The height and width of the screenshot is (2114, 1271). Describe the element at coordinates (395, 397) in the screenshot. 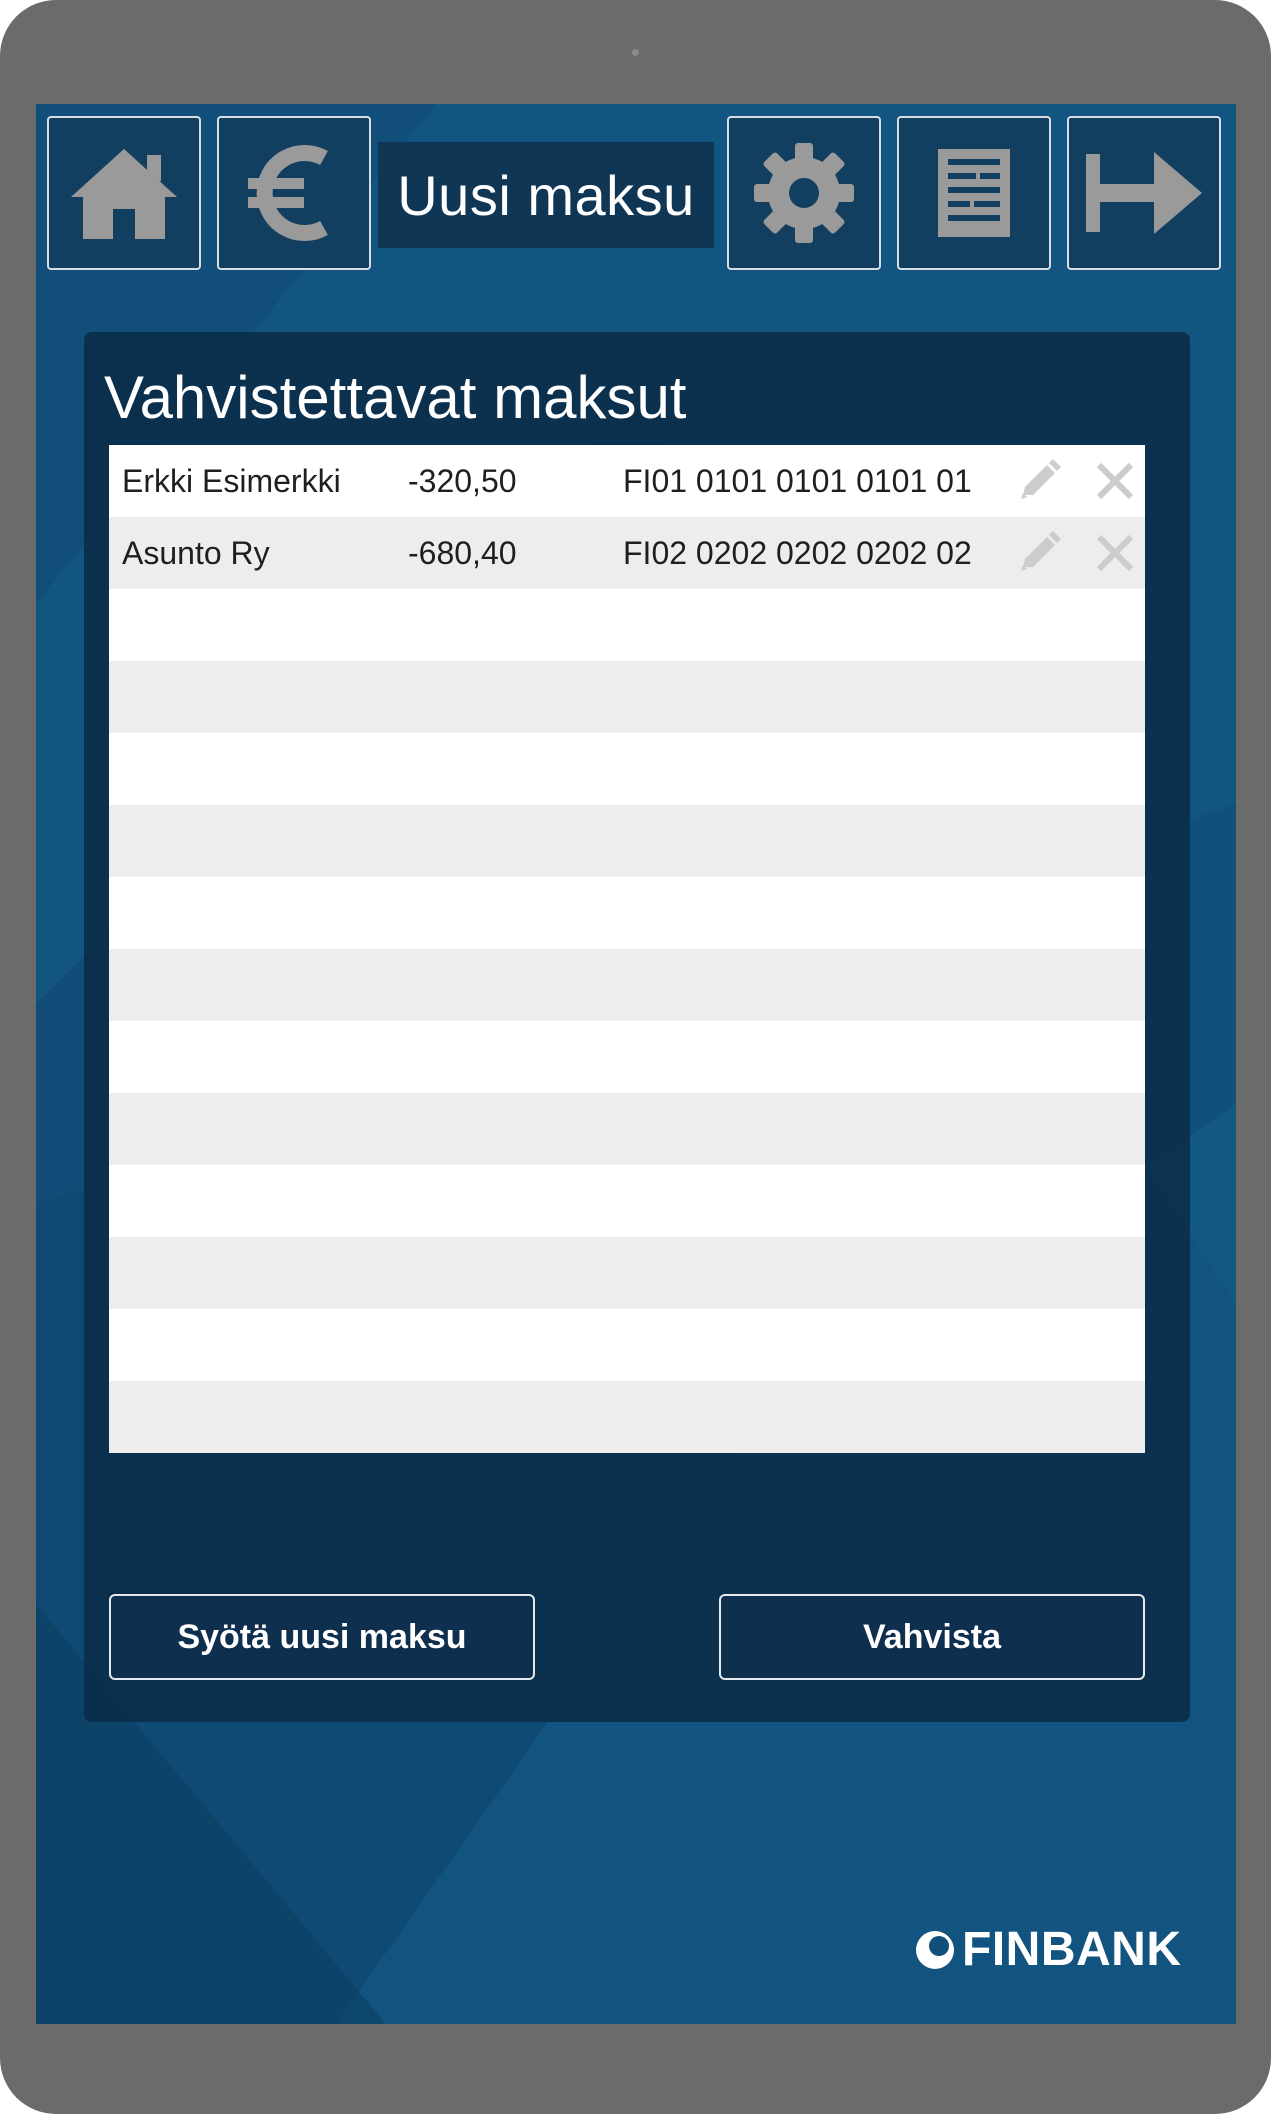

I see `panel-title: Vahvistettavat maksut` at that location.